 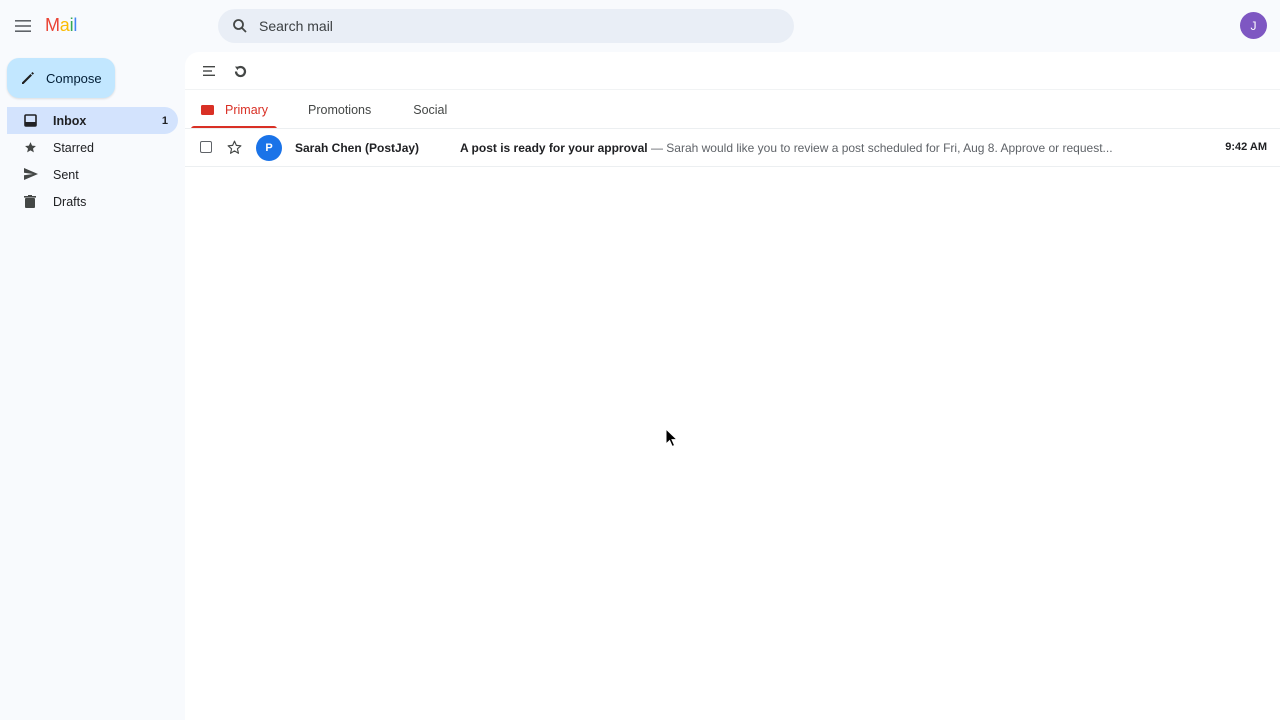 What do you see at coordinates (92, 202) in the screenshot?
I see `sidebar-item-drafts: Drafts` at bounding box center [92, 202].